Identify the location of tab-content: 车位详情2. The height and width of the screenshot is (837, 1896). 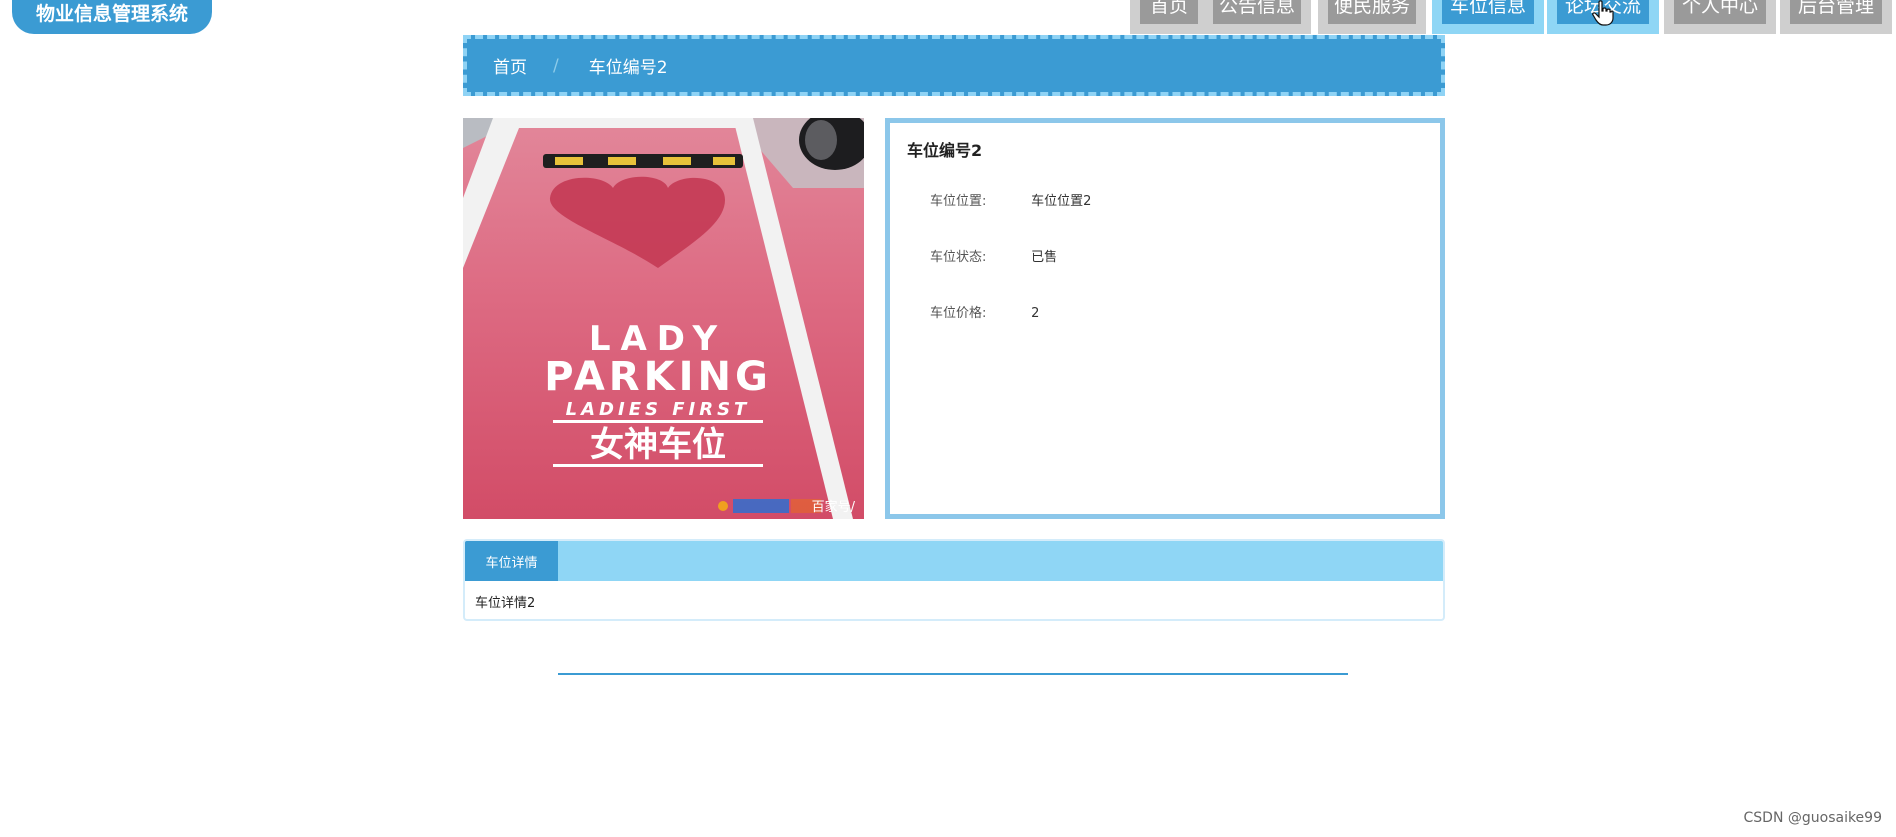
(505, 603).